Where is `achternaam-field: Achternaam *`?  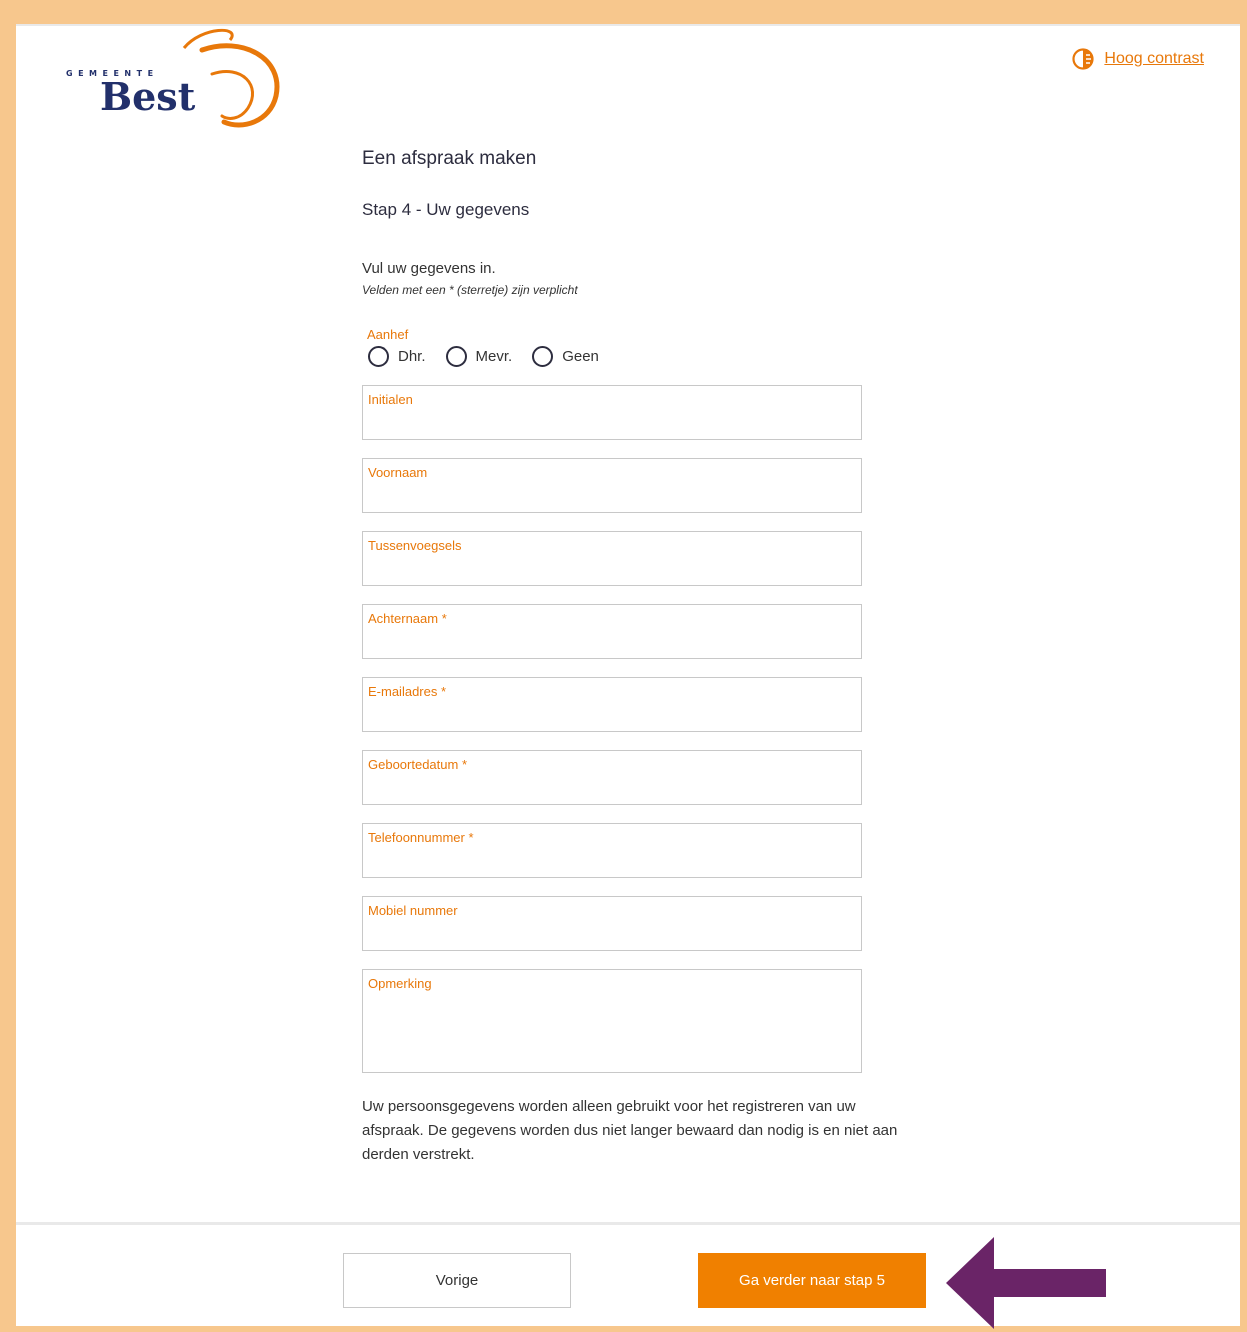 achternaam-field: Achternaam * is located at coordinates (612, 631).